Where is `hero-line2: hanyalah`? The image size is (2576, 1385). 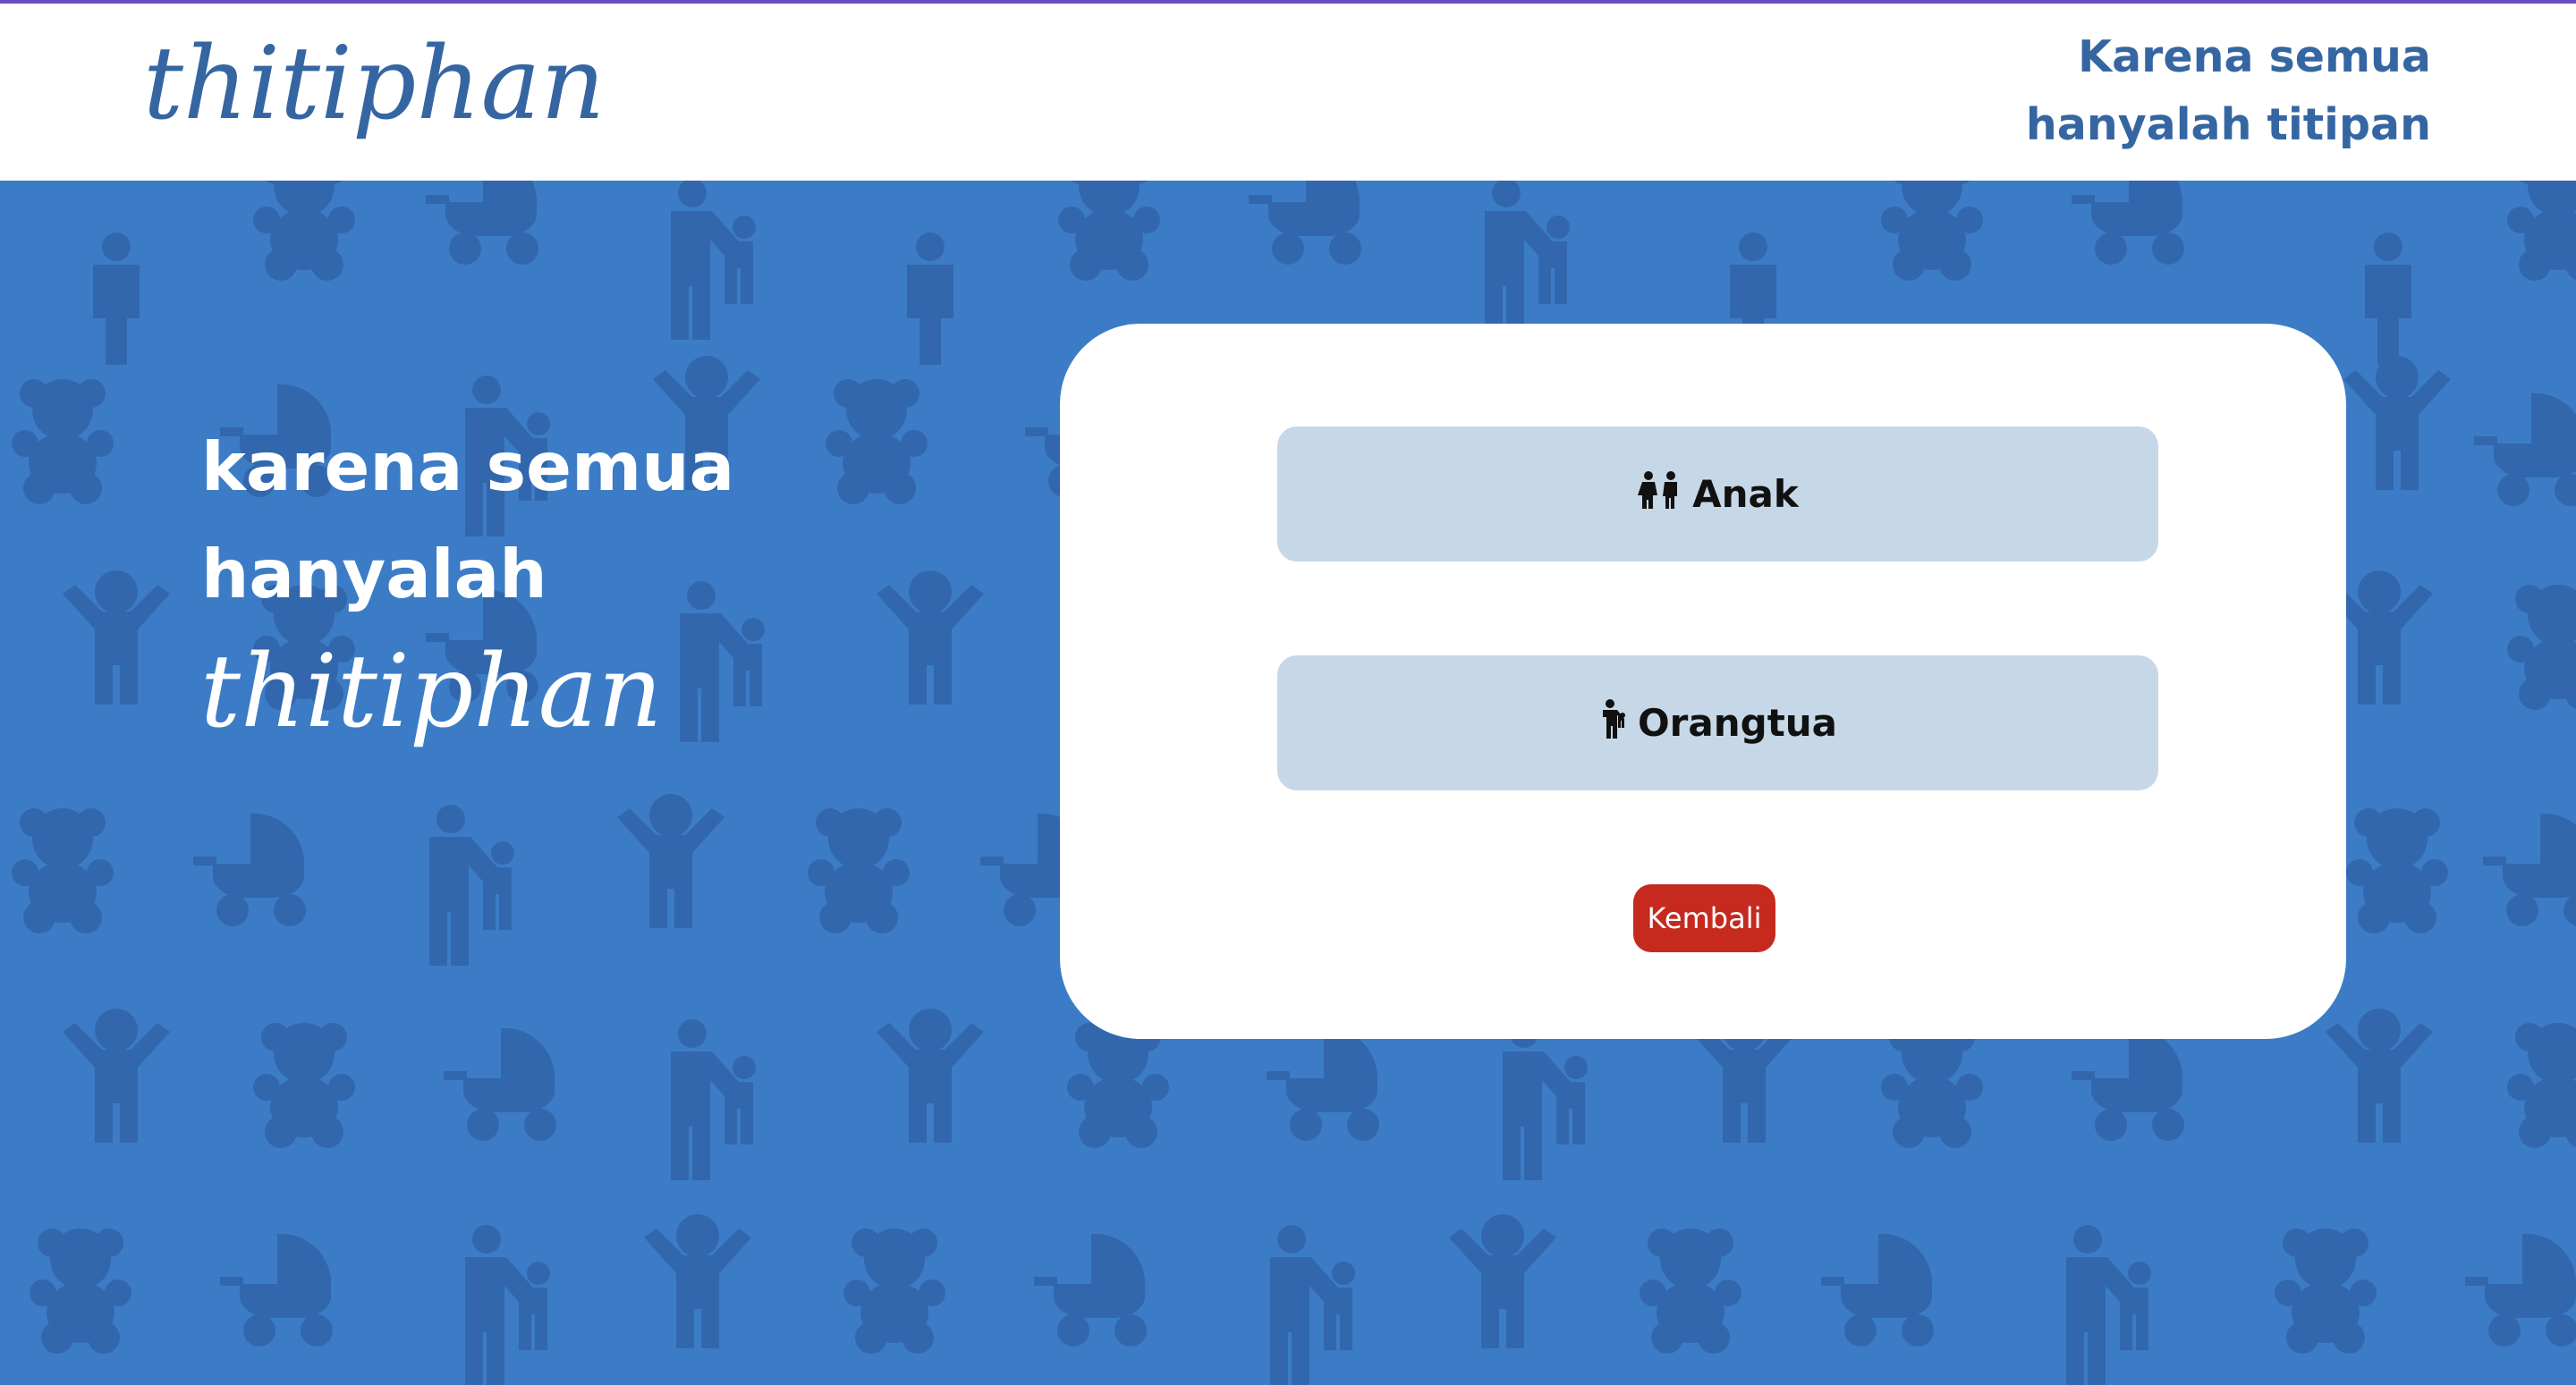
hero-line2: hanyalah is located at coordinates (374, 574).